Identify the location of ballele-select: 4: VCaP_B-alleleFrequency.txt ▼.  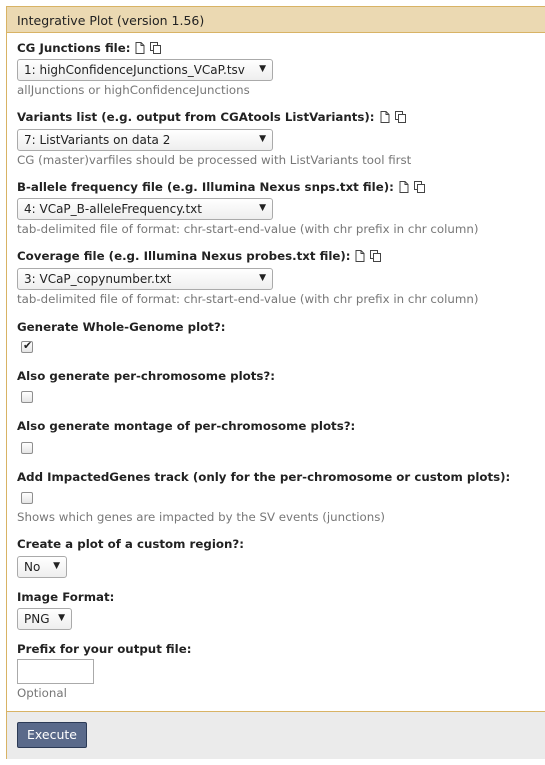
(145, 209).